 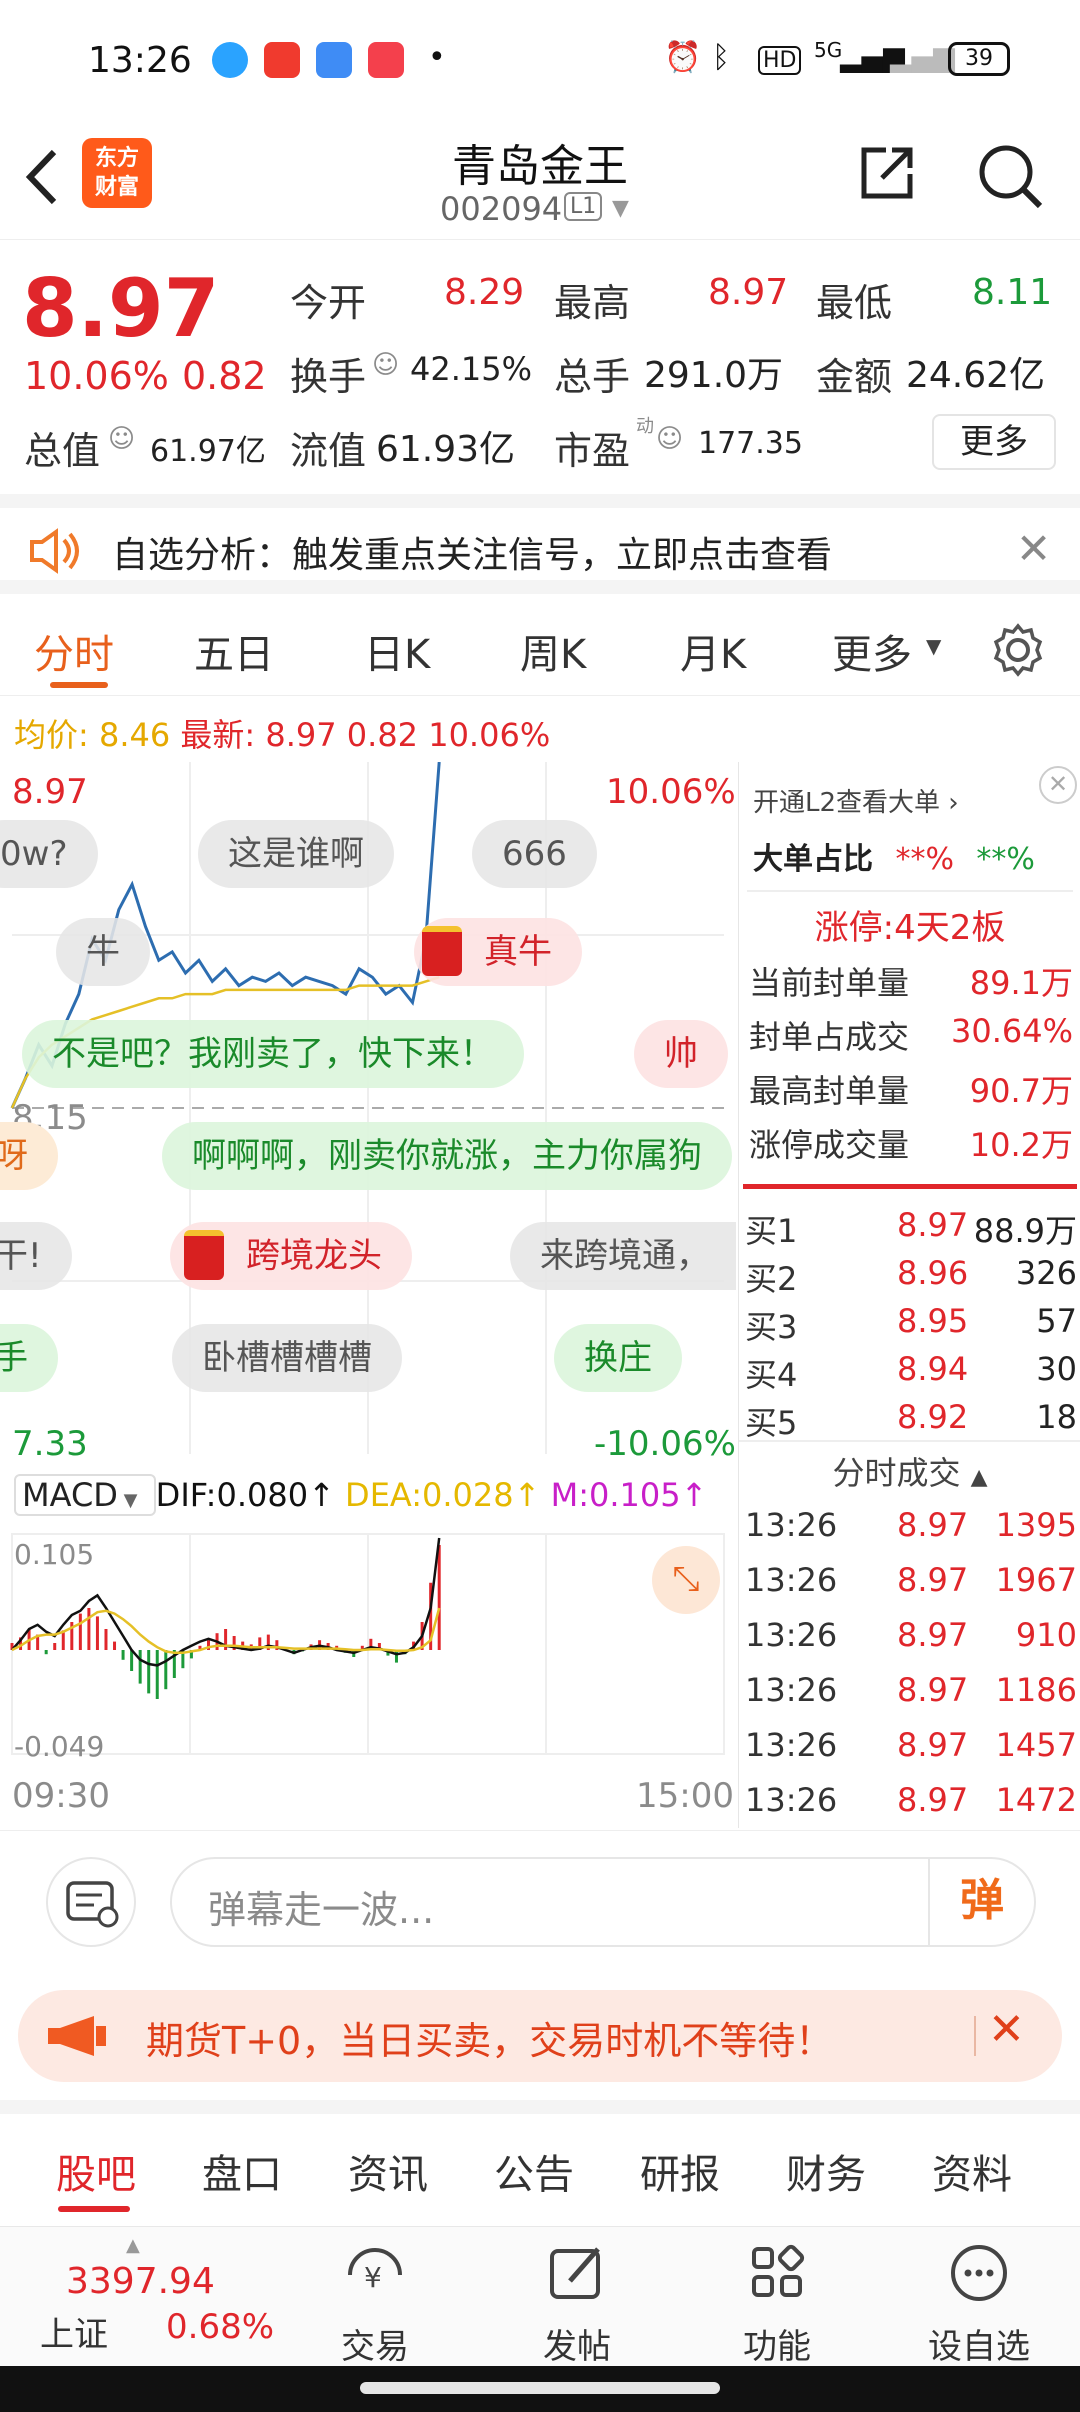 I want to click on page-title: 青岛金王, so click(x=540, y=166).